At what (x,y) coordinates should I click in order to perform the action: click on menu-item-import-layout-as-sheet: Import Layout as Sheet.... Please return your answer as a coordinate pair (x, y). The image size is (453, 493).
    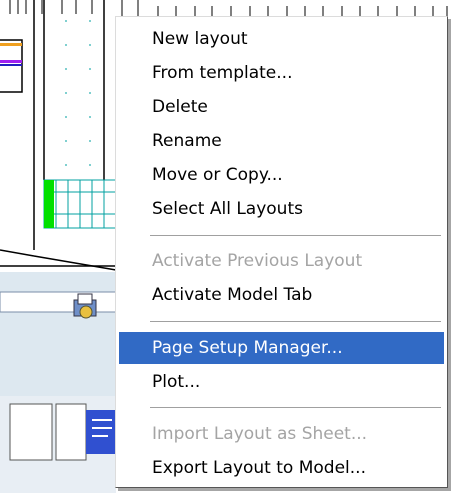
    Looking at the image, I should click on (260, 434).